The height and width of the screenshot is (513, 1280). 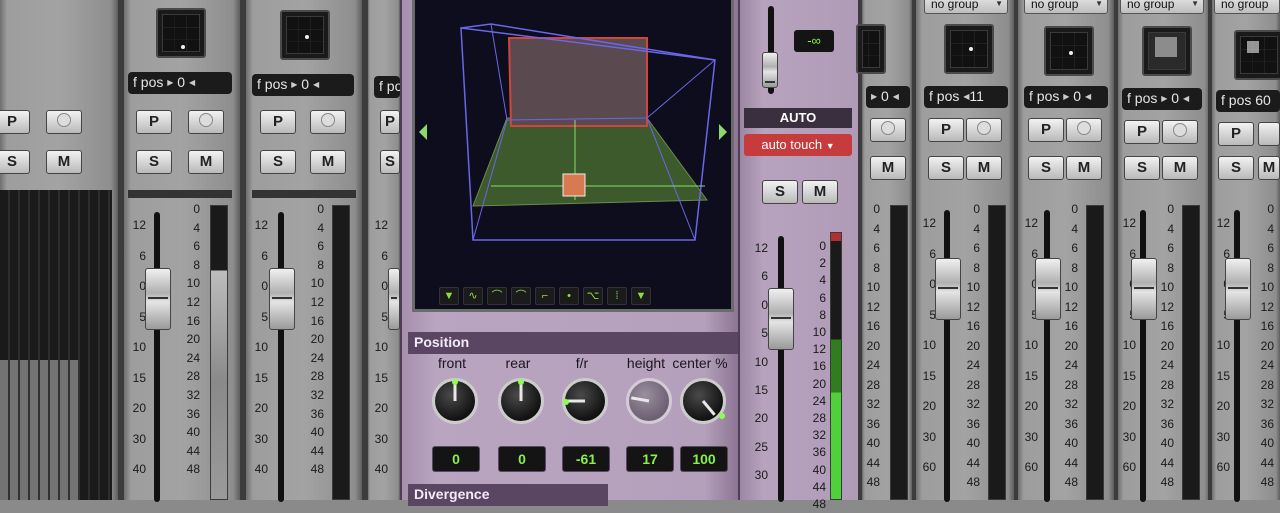 I want to click on knob-label: height, so click(x=646, y=363).